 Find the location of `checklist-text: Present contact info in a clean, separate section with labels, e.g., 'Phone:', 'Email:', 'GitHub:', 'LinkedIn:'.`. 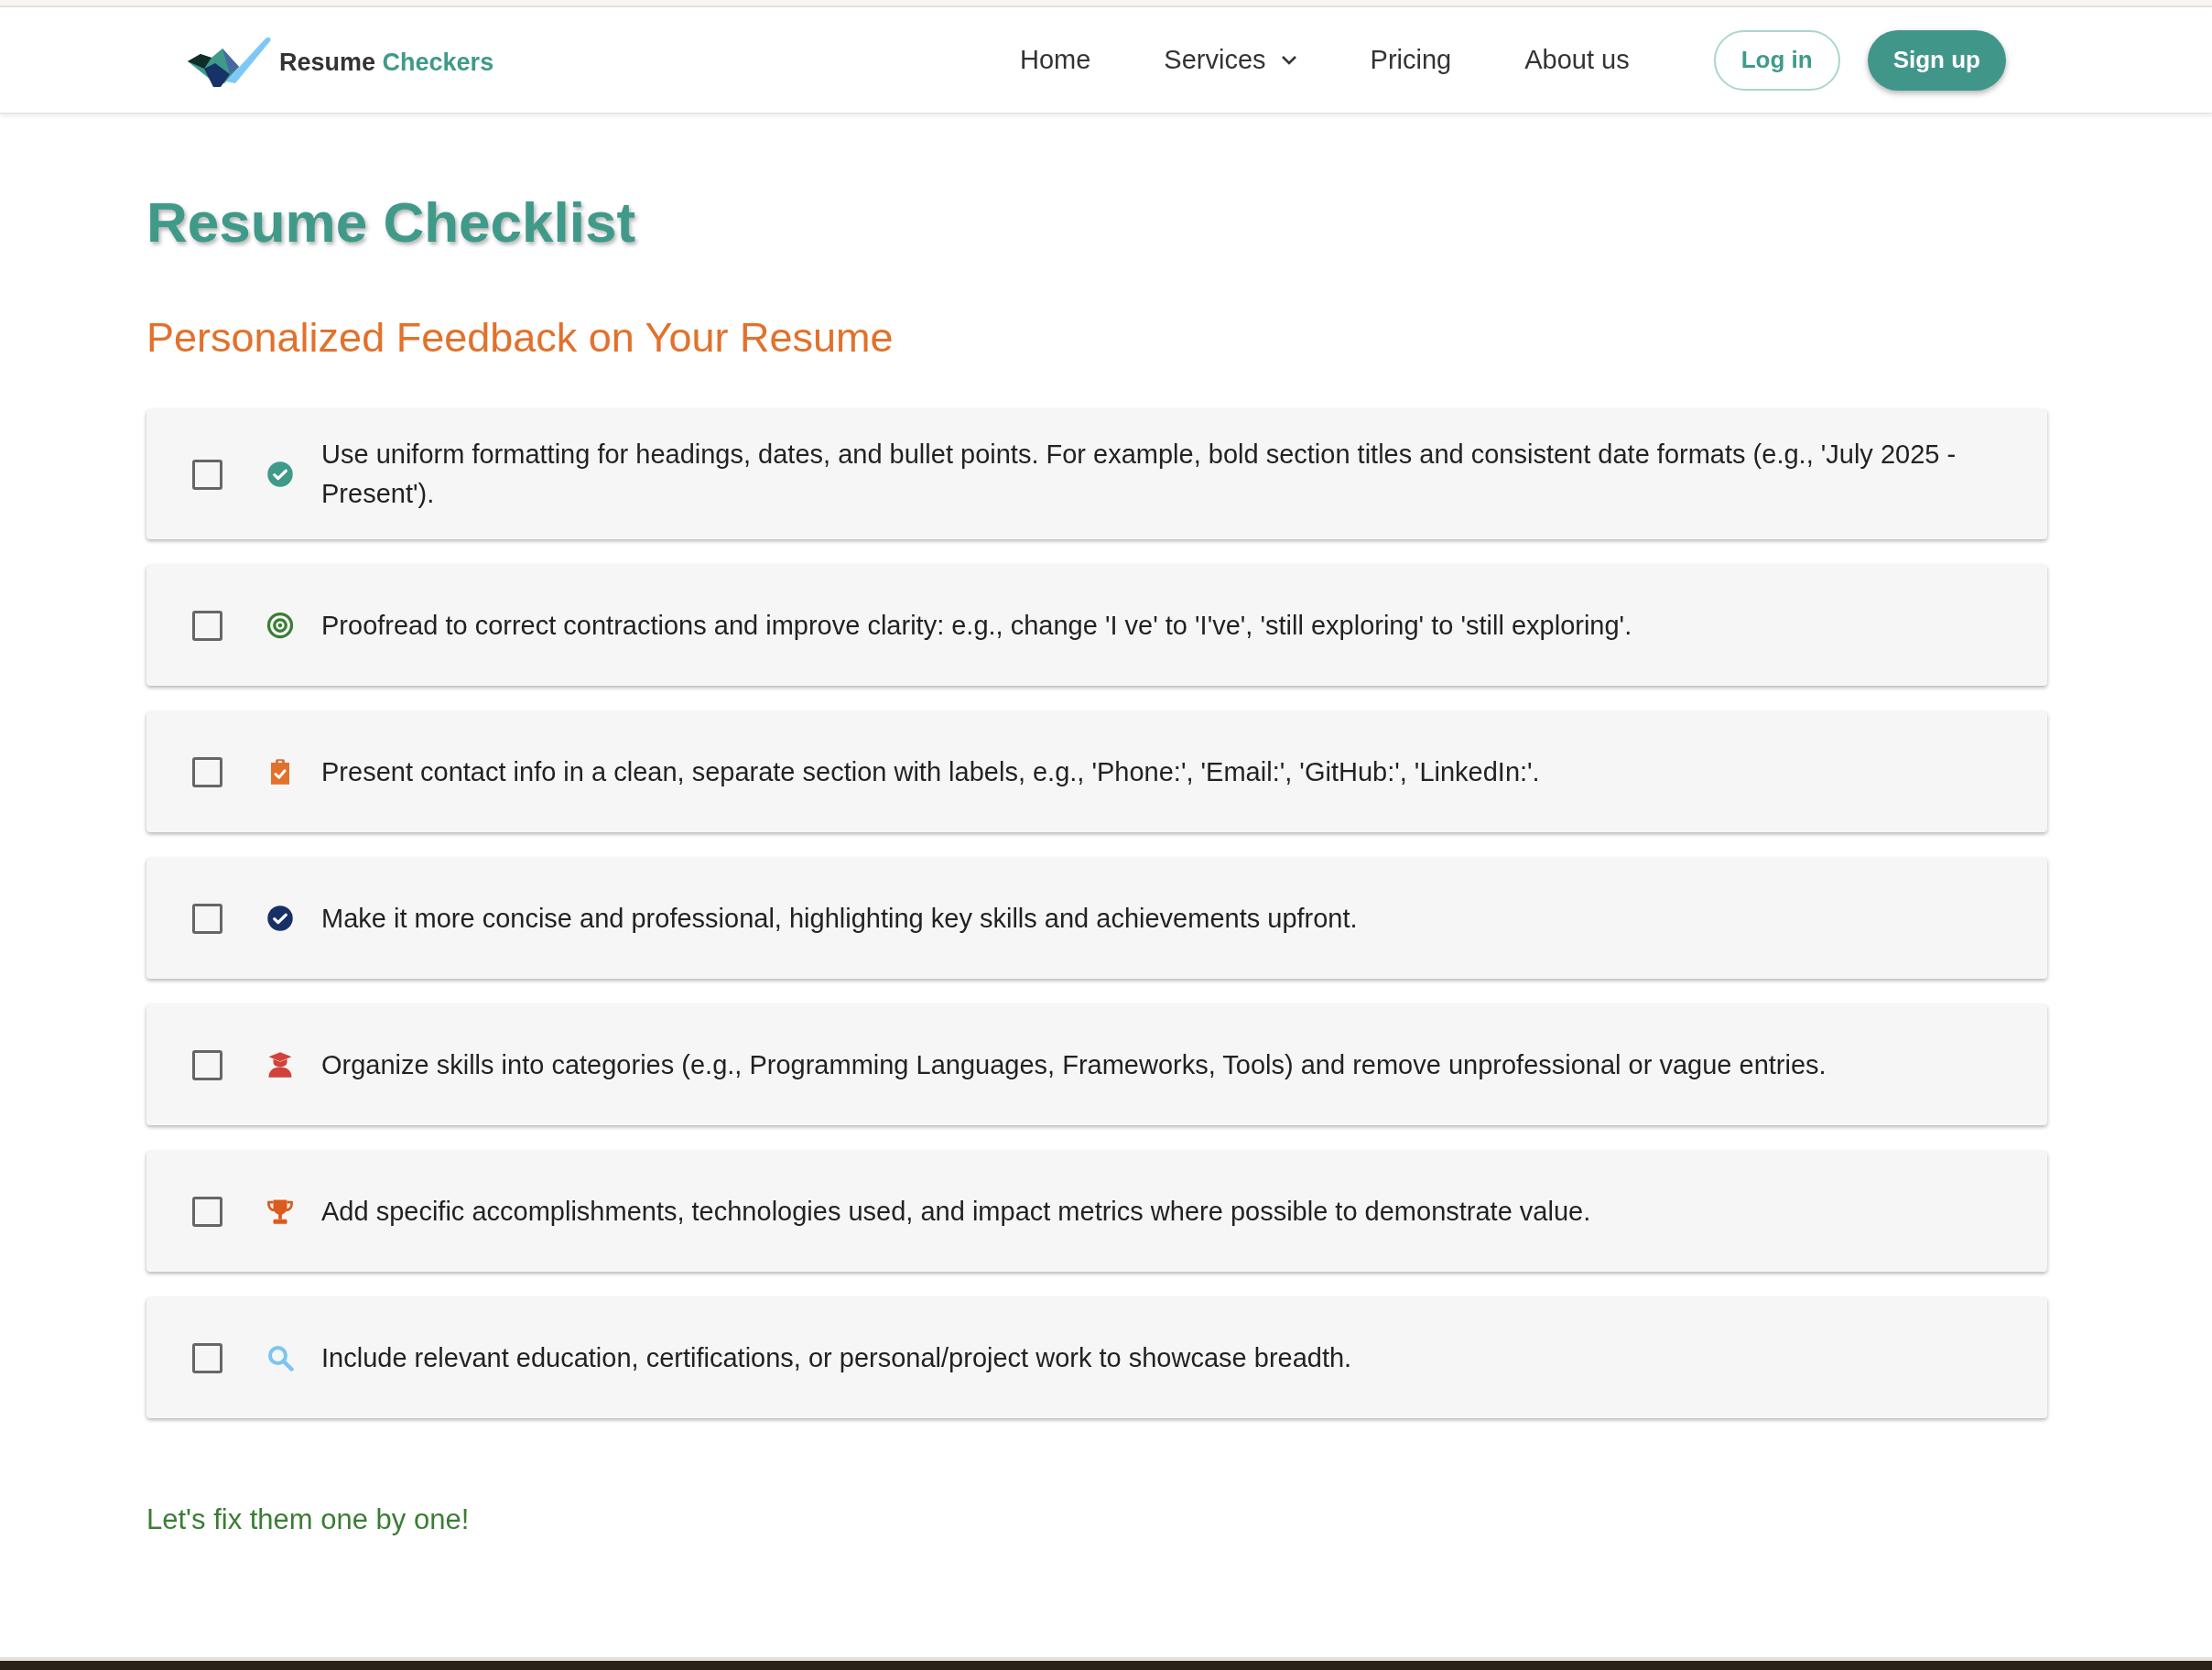

checklist-text: Present contact info in a clean, separate section with labels, e.g., 'Phone:', 'Email:', 'GitHub:', 'LinkedIn:'. is located at coordinates (931, 771).